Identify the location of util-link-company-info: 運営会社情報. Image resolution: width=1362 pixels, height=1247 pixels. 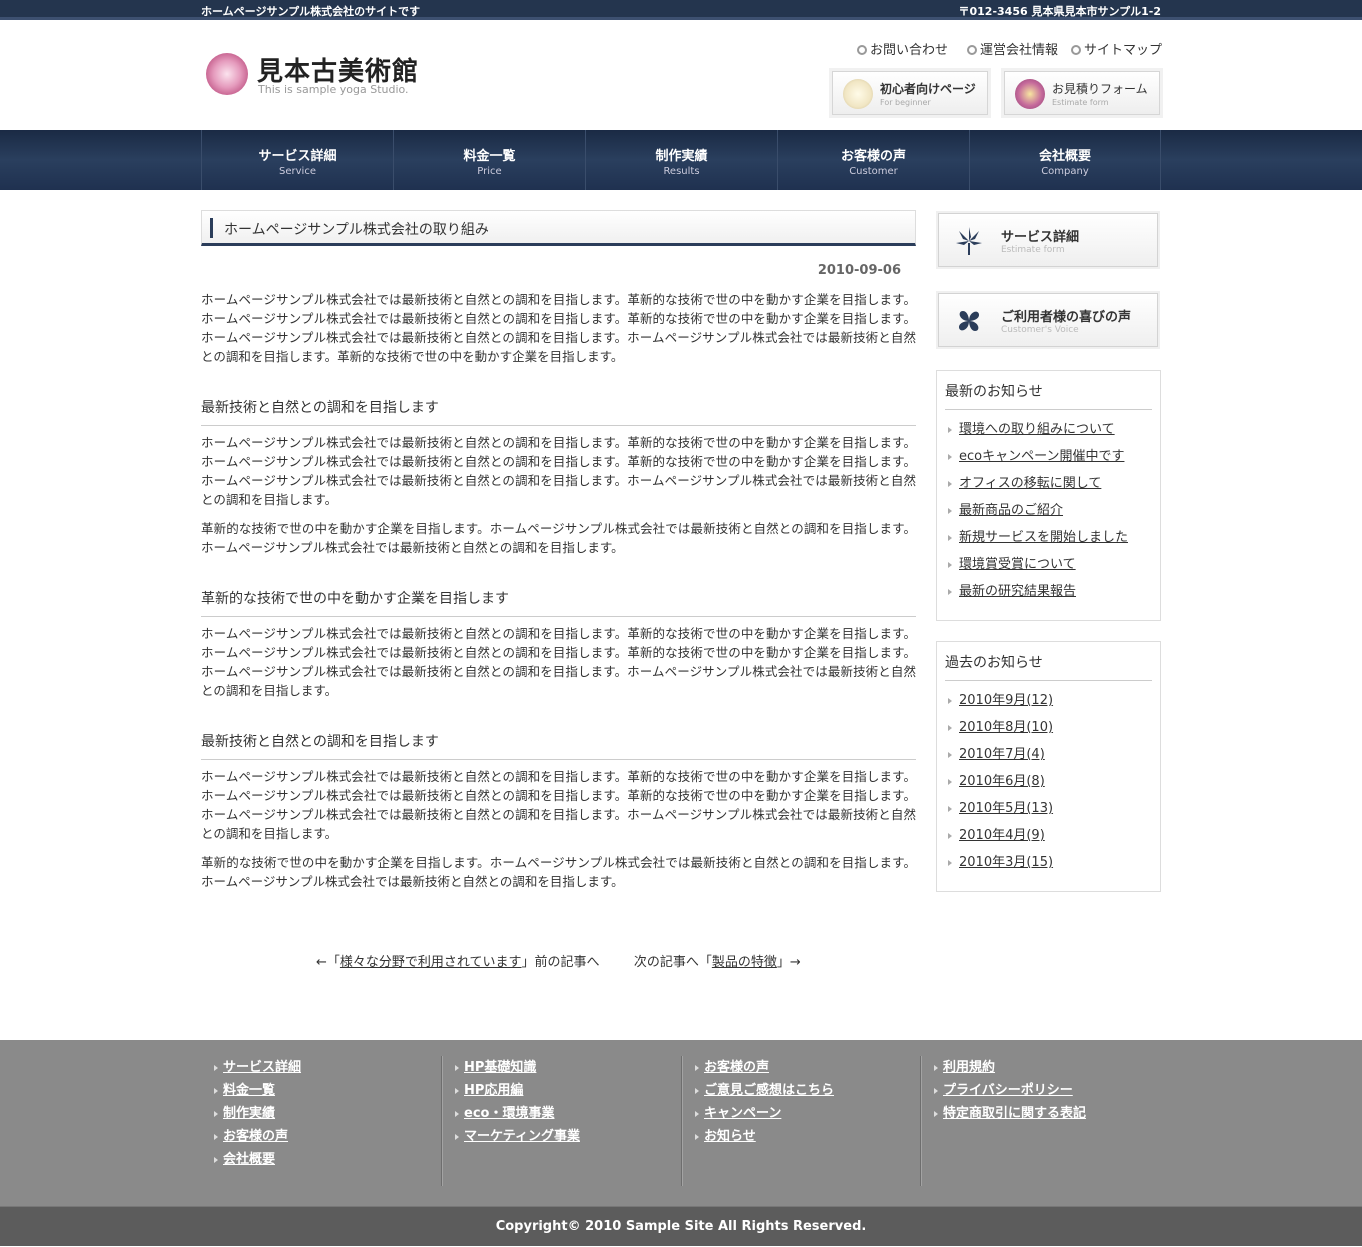
(1012, 48).